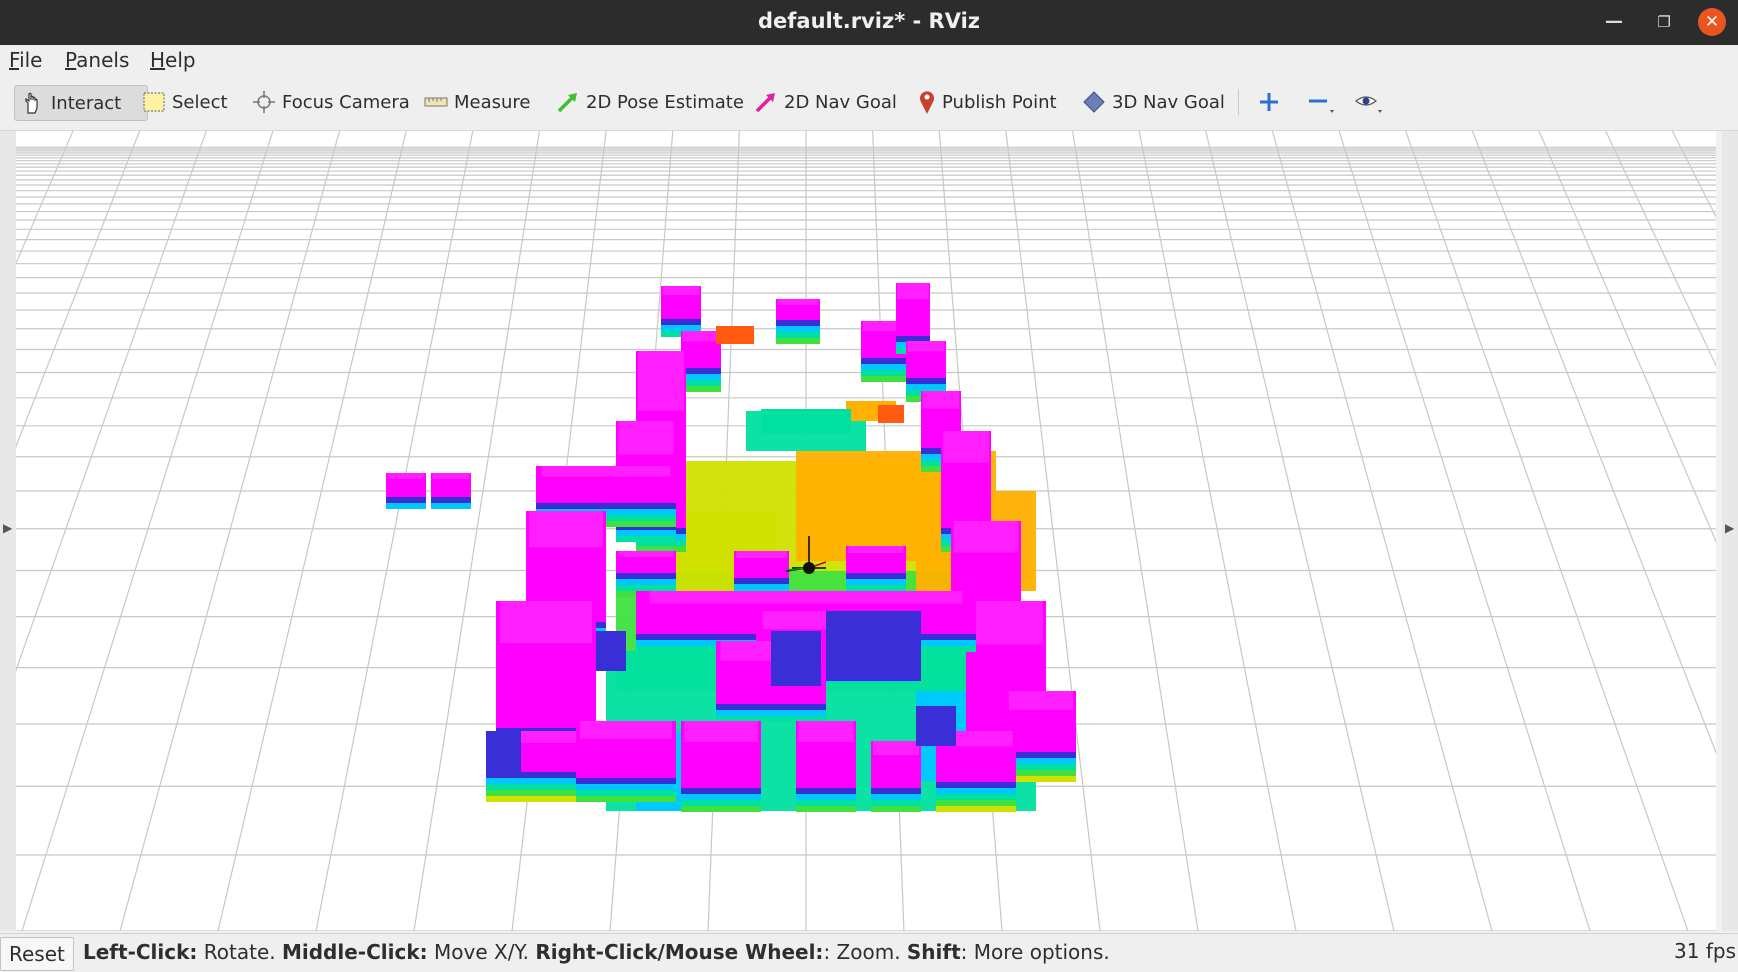  What do you see at coordinates (1705, 951) in the screenshot?
I see `fps-counter: 31 fps` at bounding box center [1705, 951].